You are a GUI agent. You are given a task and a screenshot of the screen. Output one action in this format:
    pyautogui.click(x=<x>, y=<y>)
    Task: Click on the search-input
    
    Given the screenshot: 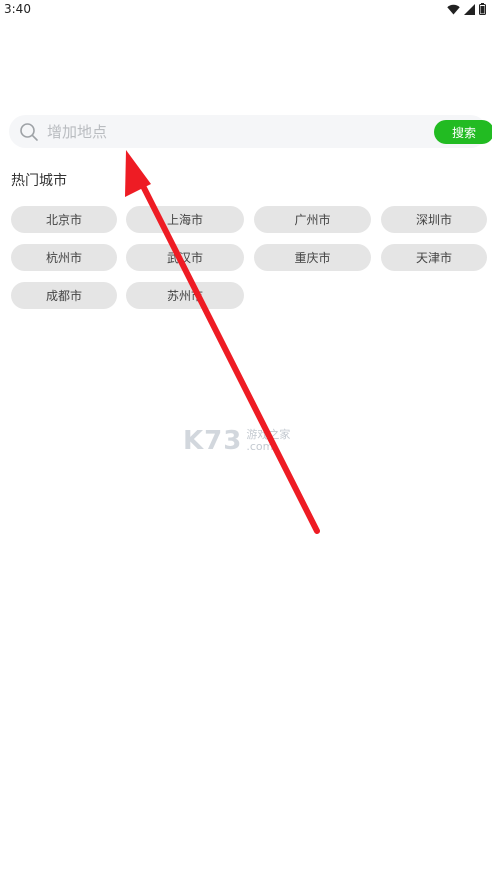 What is the action you would take?
    pyautogui.click(x=232, y=131)
    